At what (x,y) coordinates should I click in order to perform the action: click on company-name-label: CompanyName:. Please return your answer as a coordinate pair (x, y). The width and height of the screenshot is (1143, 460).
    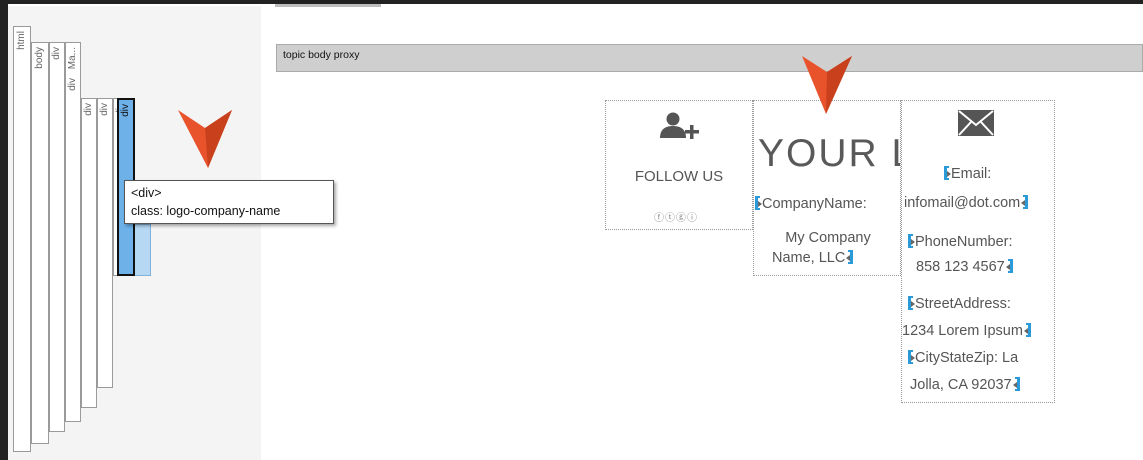
    Looking at the image, I should click on (814, 204).